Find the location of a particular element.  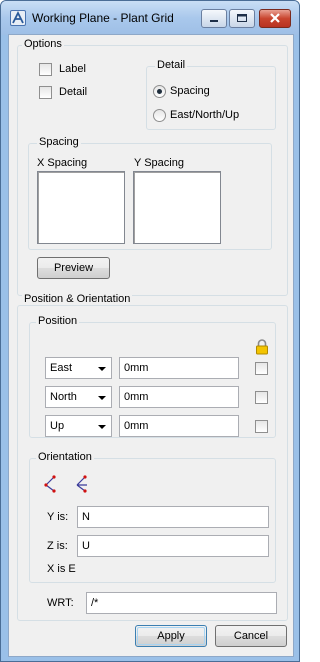

position-axis-combo-north: North is located at coordinates (78, 397).